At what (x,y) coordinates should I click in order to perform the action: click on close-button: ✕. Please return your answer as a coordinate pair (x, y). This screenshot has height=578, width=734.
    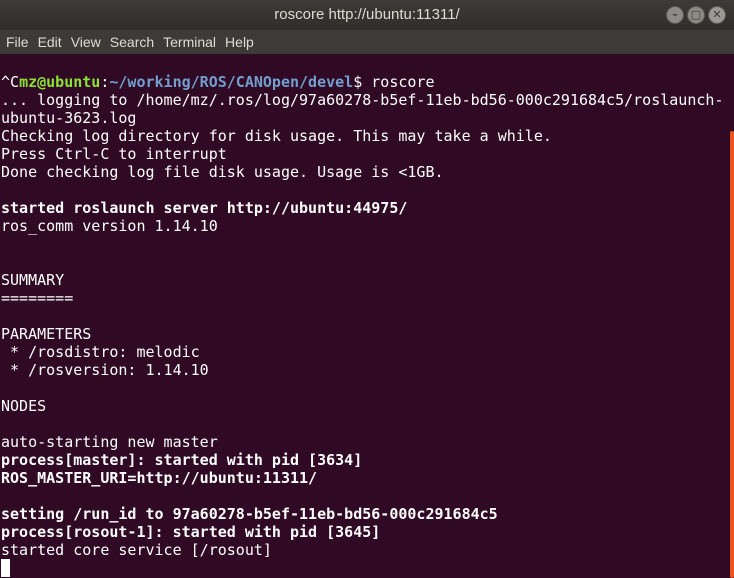
    Looking at the image, I should click on (717, 15).